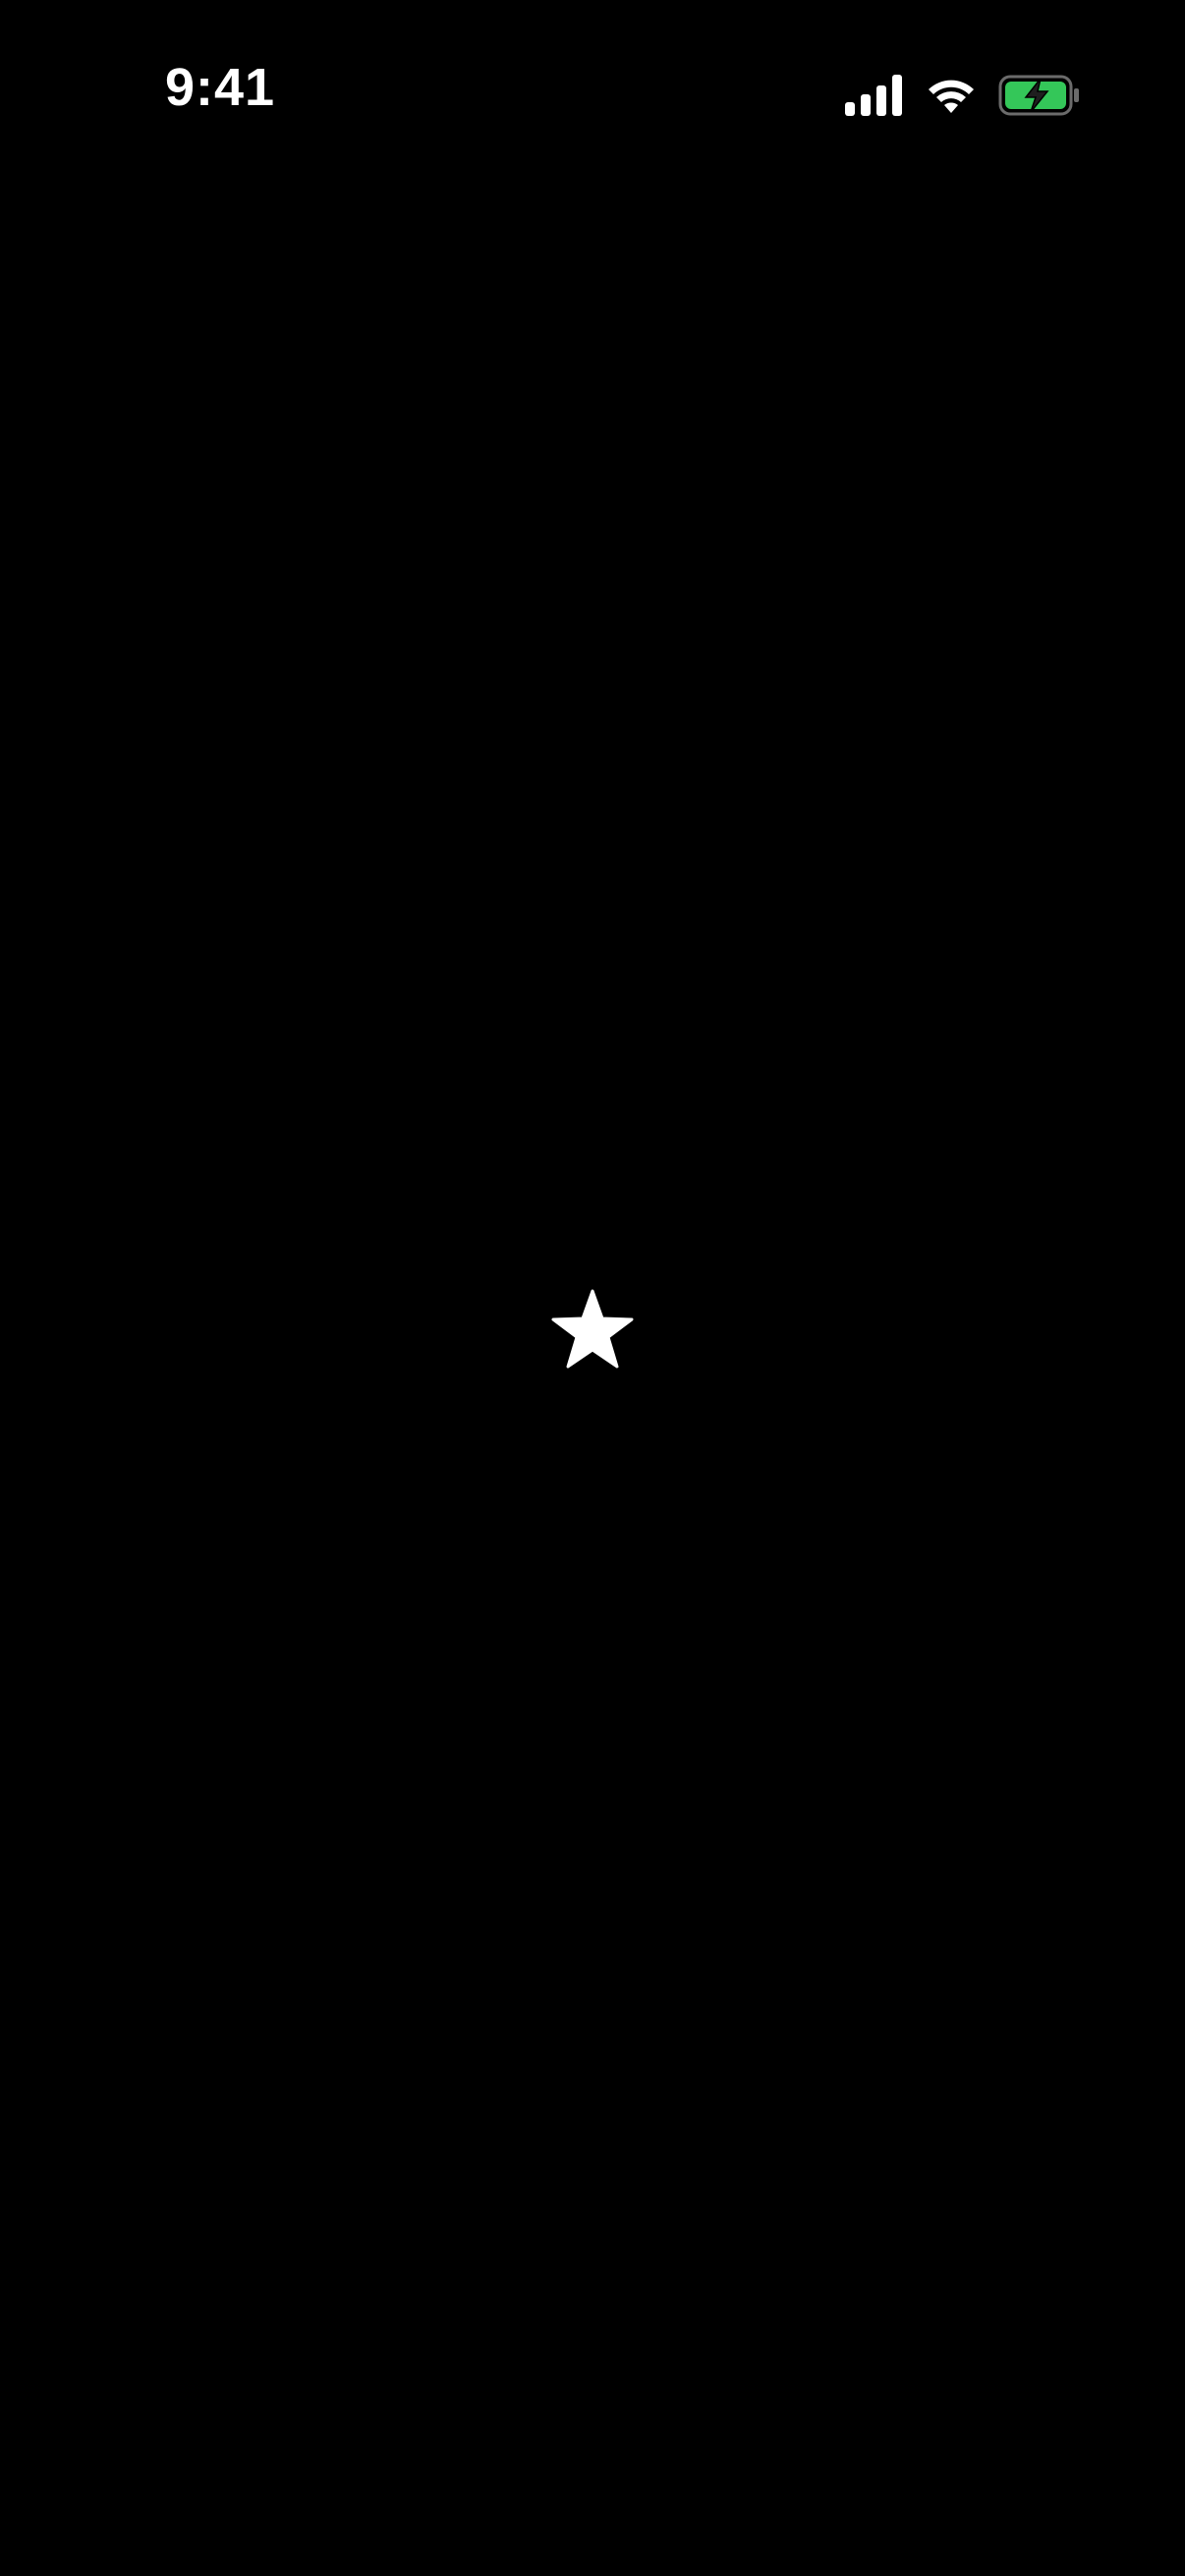 This screenshot has height=2576, width=1185. Describe the element at coordinates (875, 95) in the screenshot. I see `cellular-signal-icon` at that location.